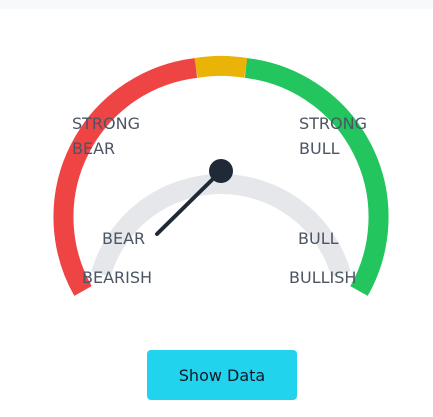  What do you see at coordinates (123, 238) in the screenshot?
I see `label-bear: BEAR` at bounding box center [123, 238].